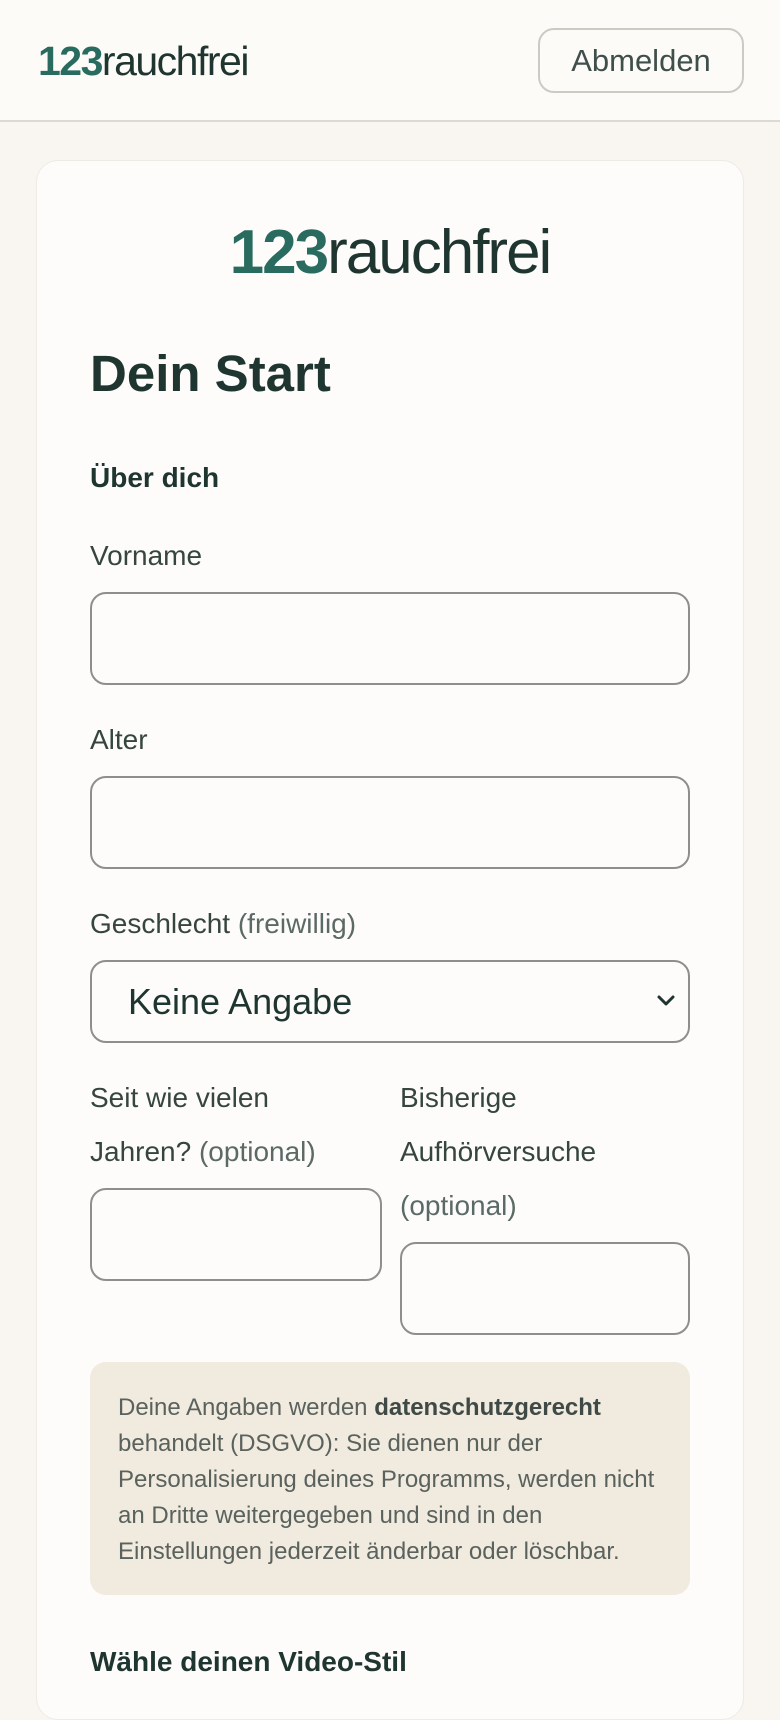  Describe the element at coordinates (390, 61) in the screenshot. I see `top-bar: 123rauchfrei Abmelden` at that location.